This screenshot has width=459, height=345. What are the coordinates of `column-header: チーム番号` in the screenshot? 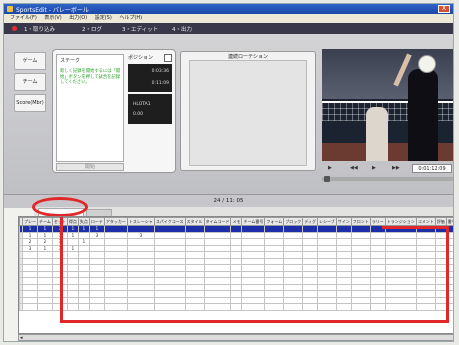 It's located at (253, 221).